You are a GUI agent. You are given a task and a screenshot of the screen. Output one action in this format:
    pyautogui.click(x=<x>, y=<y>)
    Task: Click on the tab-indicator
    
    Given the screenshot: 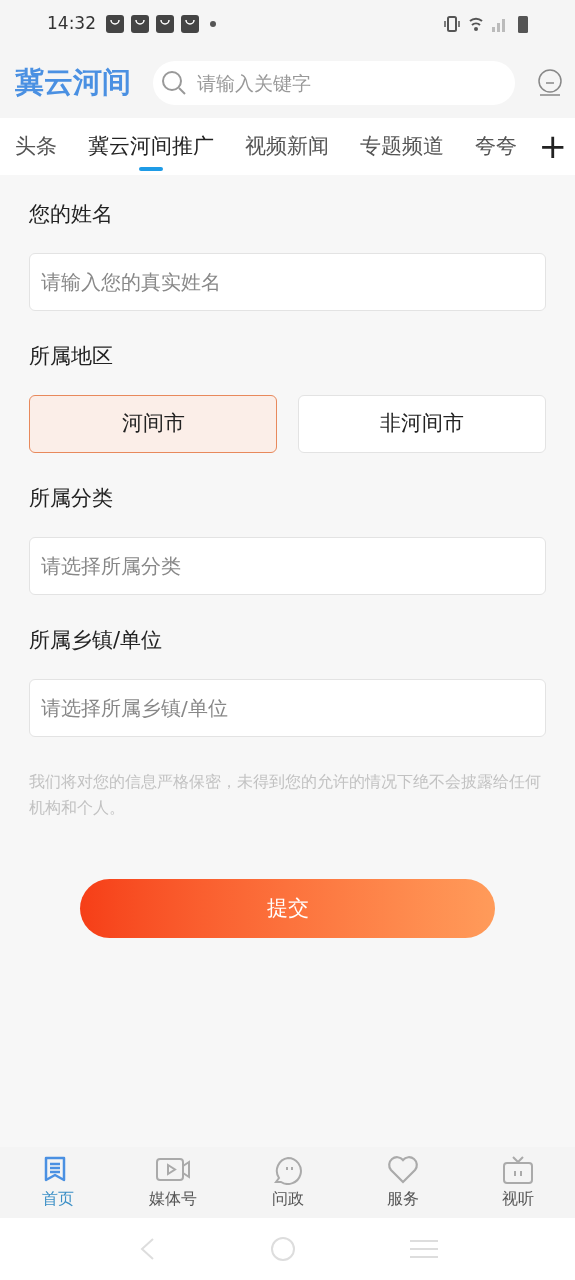 What is the action you would take?
    pyautogui.click(x=151, y=169)
    